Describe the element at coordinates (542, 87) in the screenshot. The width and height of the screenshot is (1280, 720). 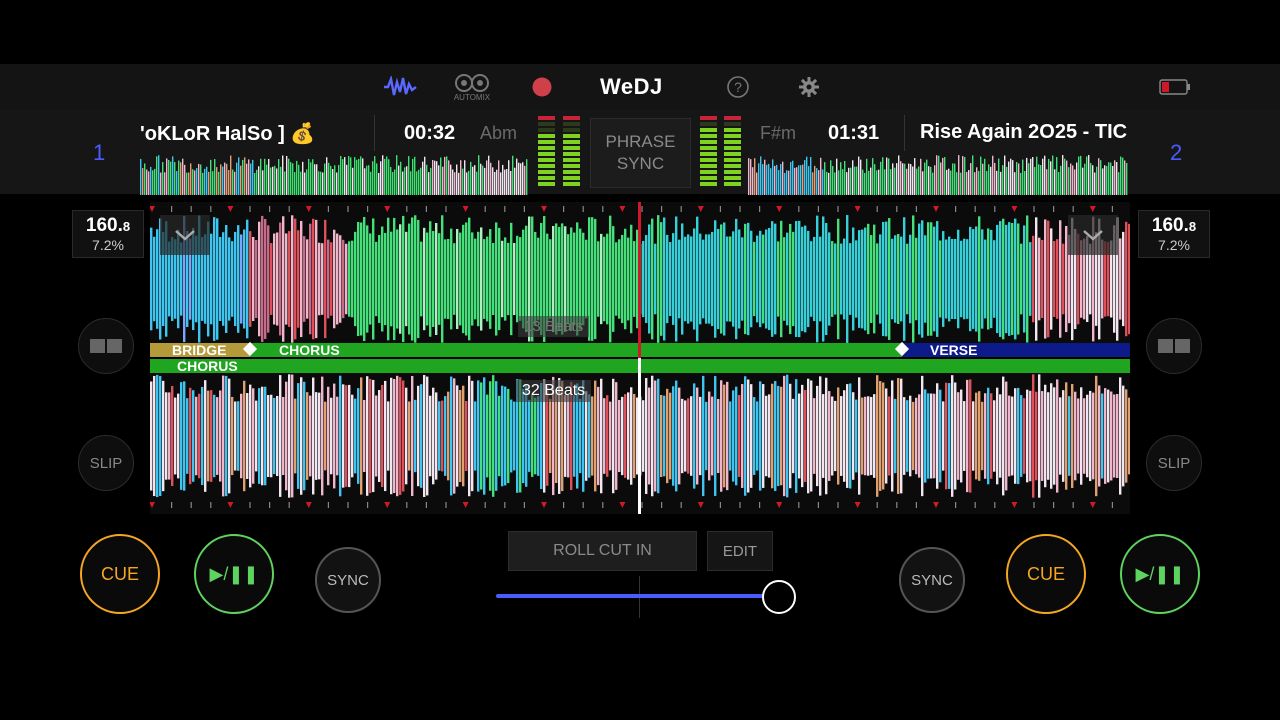
I see `record-button` at that location.